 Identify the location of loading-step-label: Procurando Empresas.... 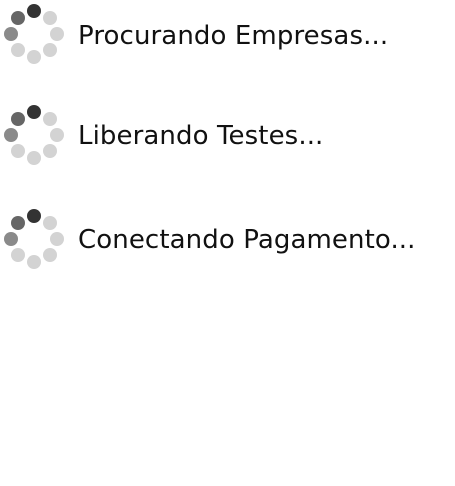
(233, 36).